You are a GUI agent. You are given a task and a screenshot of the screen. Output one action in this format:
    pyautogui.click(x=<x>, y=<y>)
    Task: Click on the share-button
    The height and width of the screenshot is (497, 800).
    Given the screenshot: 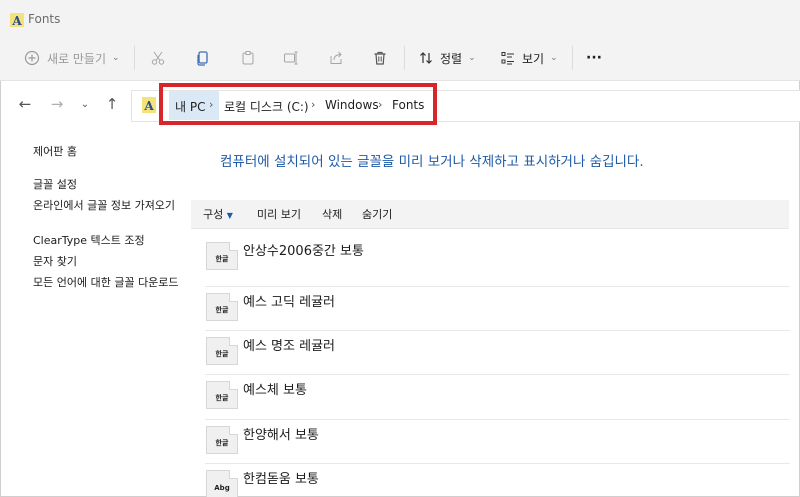 What is the action you would take?
    pyautogui.click(x=336, y=58)
    